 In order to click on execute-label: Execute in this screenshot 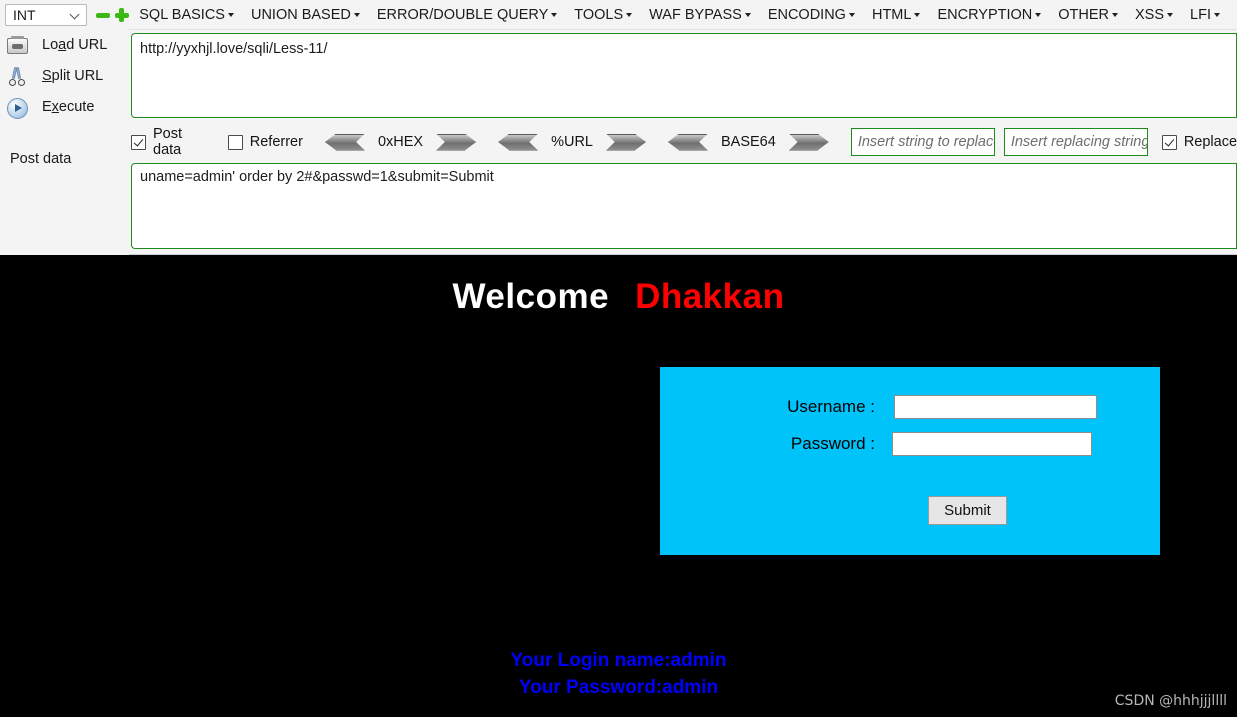, I will do `click(68, 106)`.